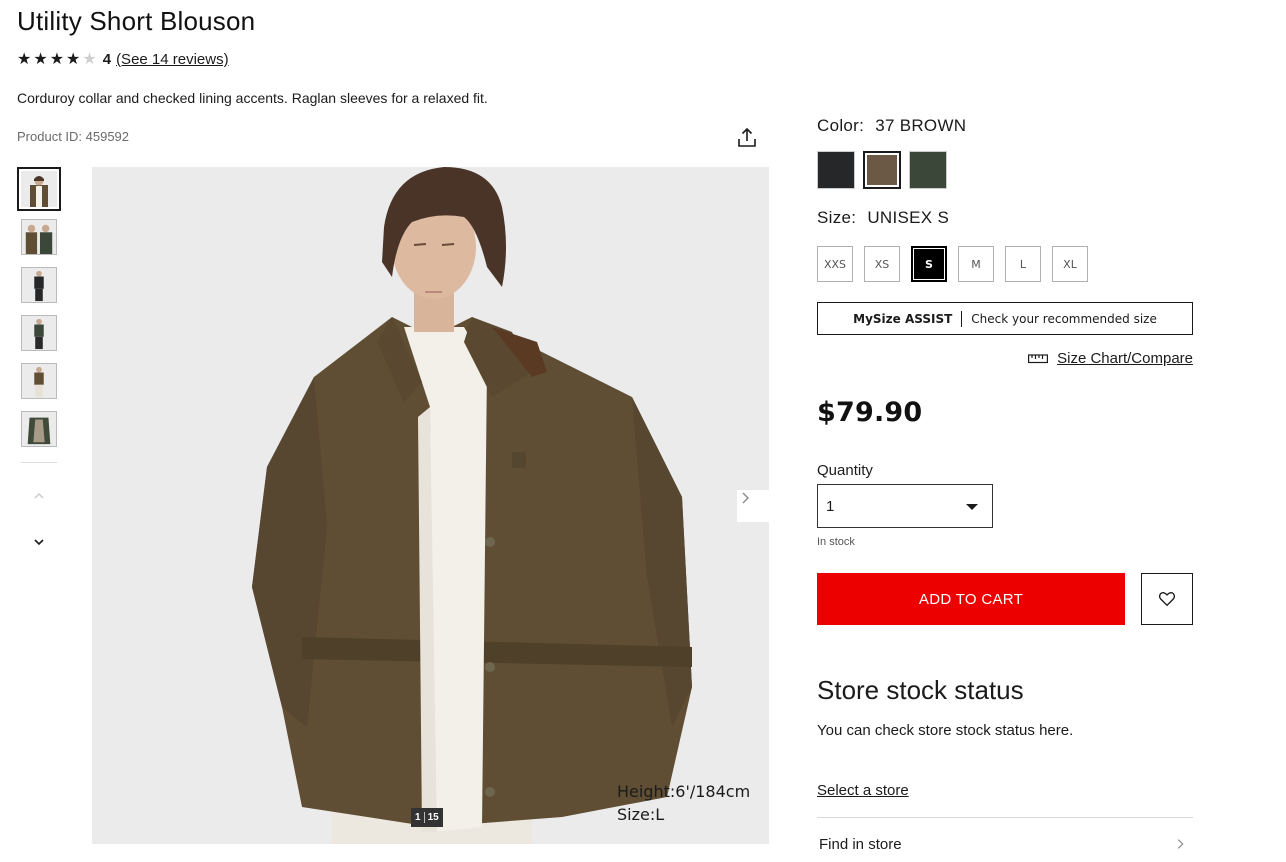 This screenshot has height=862, width=1286. What do you see at coordinates (841, 125) in the screenshot?
I see `color-label: Color:` at bounding box center [841, 125].